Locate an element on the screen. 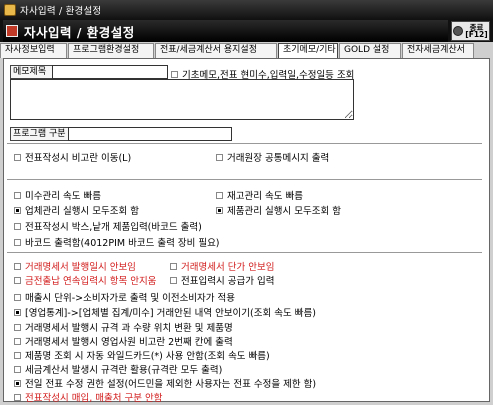 Image resolution: width=493 pixels, height=405 pixels. option-label: 업체관리 실행시 모두조회 함 is located at coordinates (82, 211).